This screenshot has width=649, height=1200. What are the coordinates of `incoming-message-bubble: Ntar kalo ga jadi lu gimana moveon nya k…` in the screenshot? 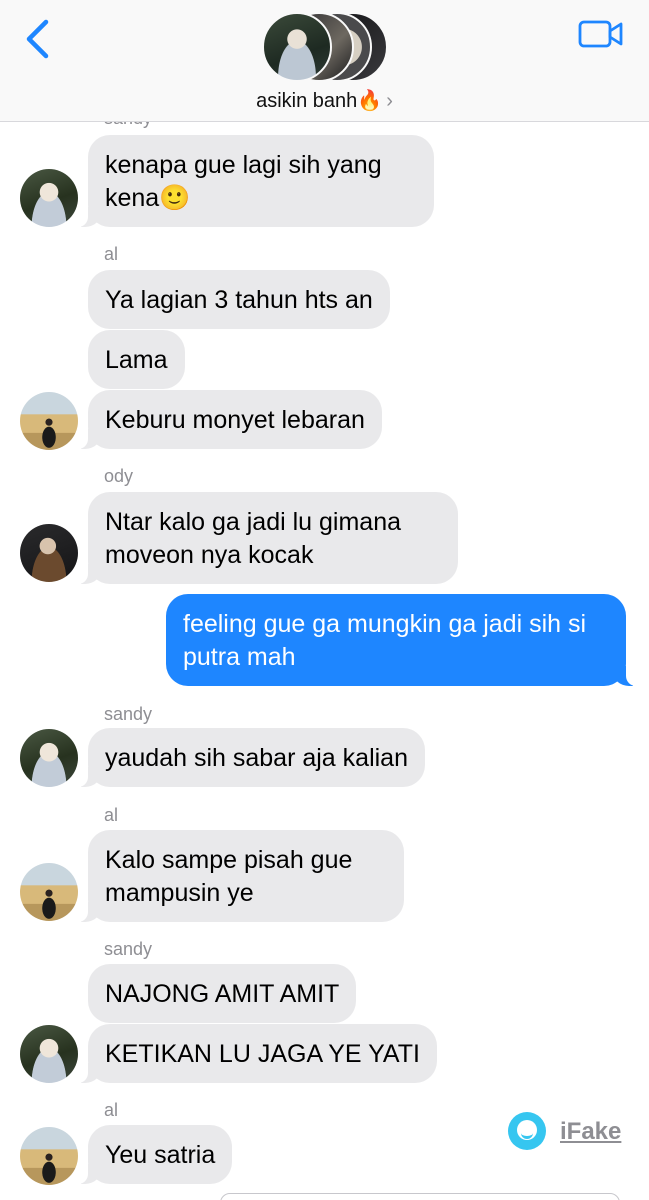 It's located at (267, 538).